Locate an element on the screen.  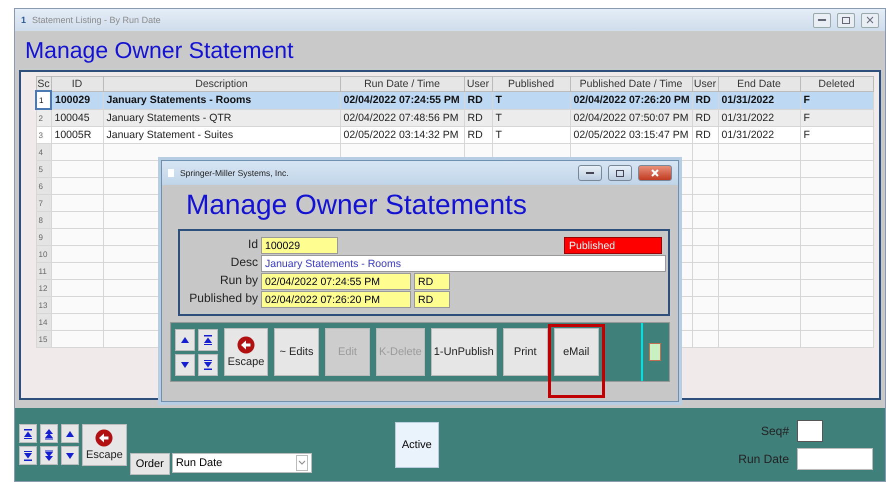
row-number: 5 is located at coordinates (43, 169).